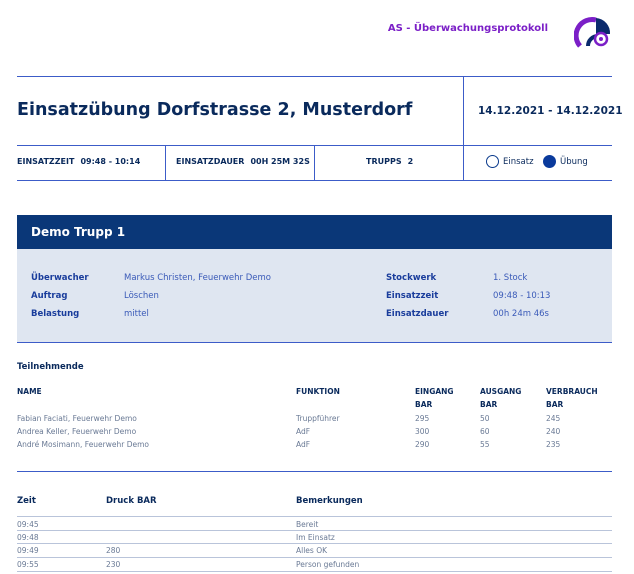 Image resolution: width=634 pixels, height=574 pixels. What do you see at coordinates (417, 314) in the screenshot?
I see `trupp-einsatzdauer-label: Einsatzdauer` at bounding box center [417, 314].